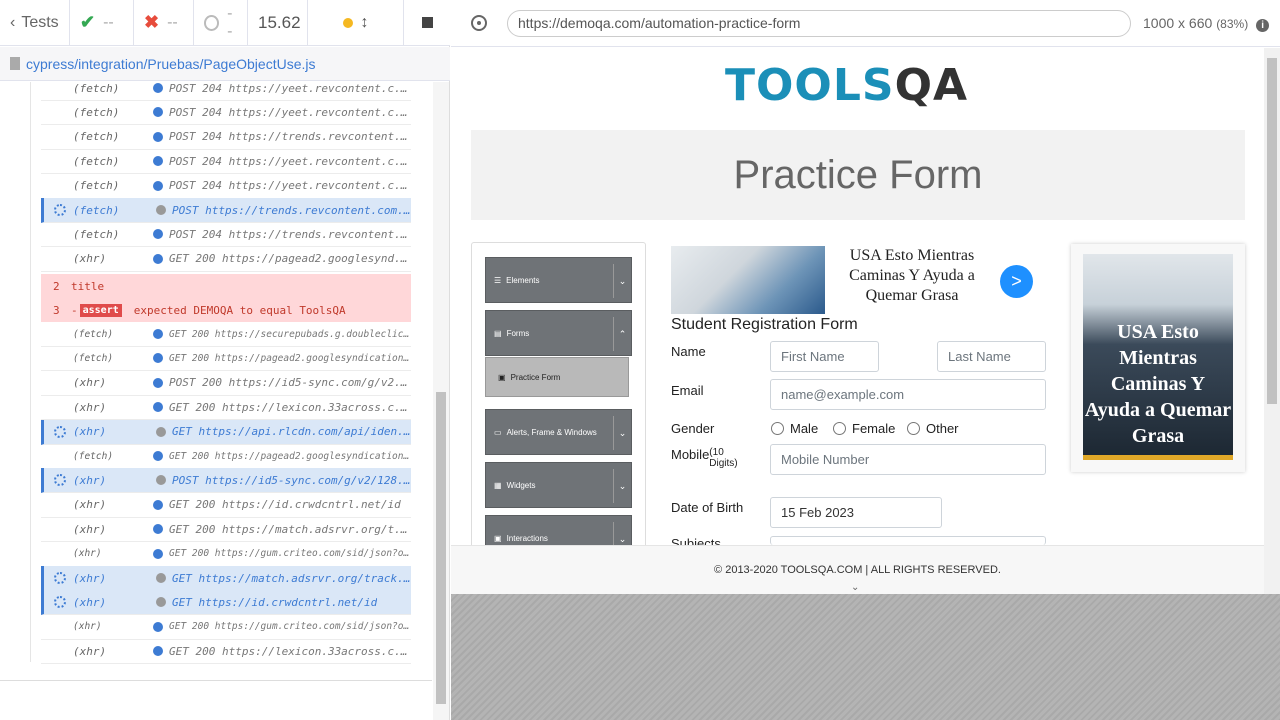  What do you see at coordinates (226, 505) in the screenshot?
I see `command-row: (xhr) GET 200 https://id.crwdcntrl.net/id` at bounding box center [226, 505].